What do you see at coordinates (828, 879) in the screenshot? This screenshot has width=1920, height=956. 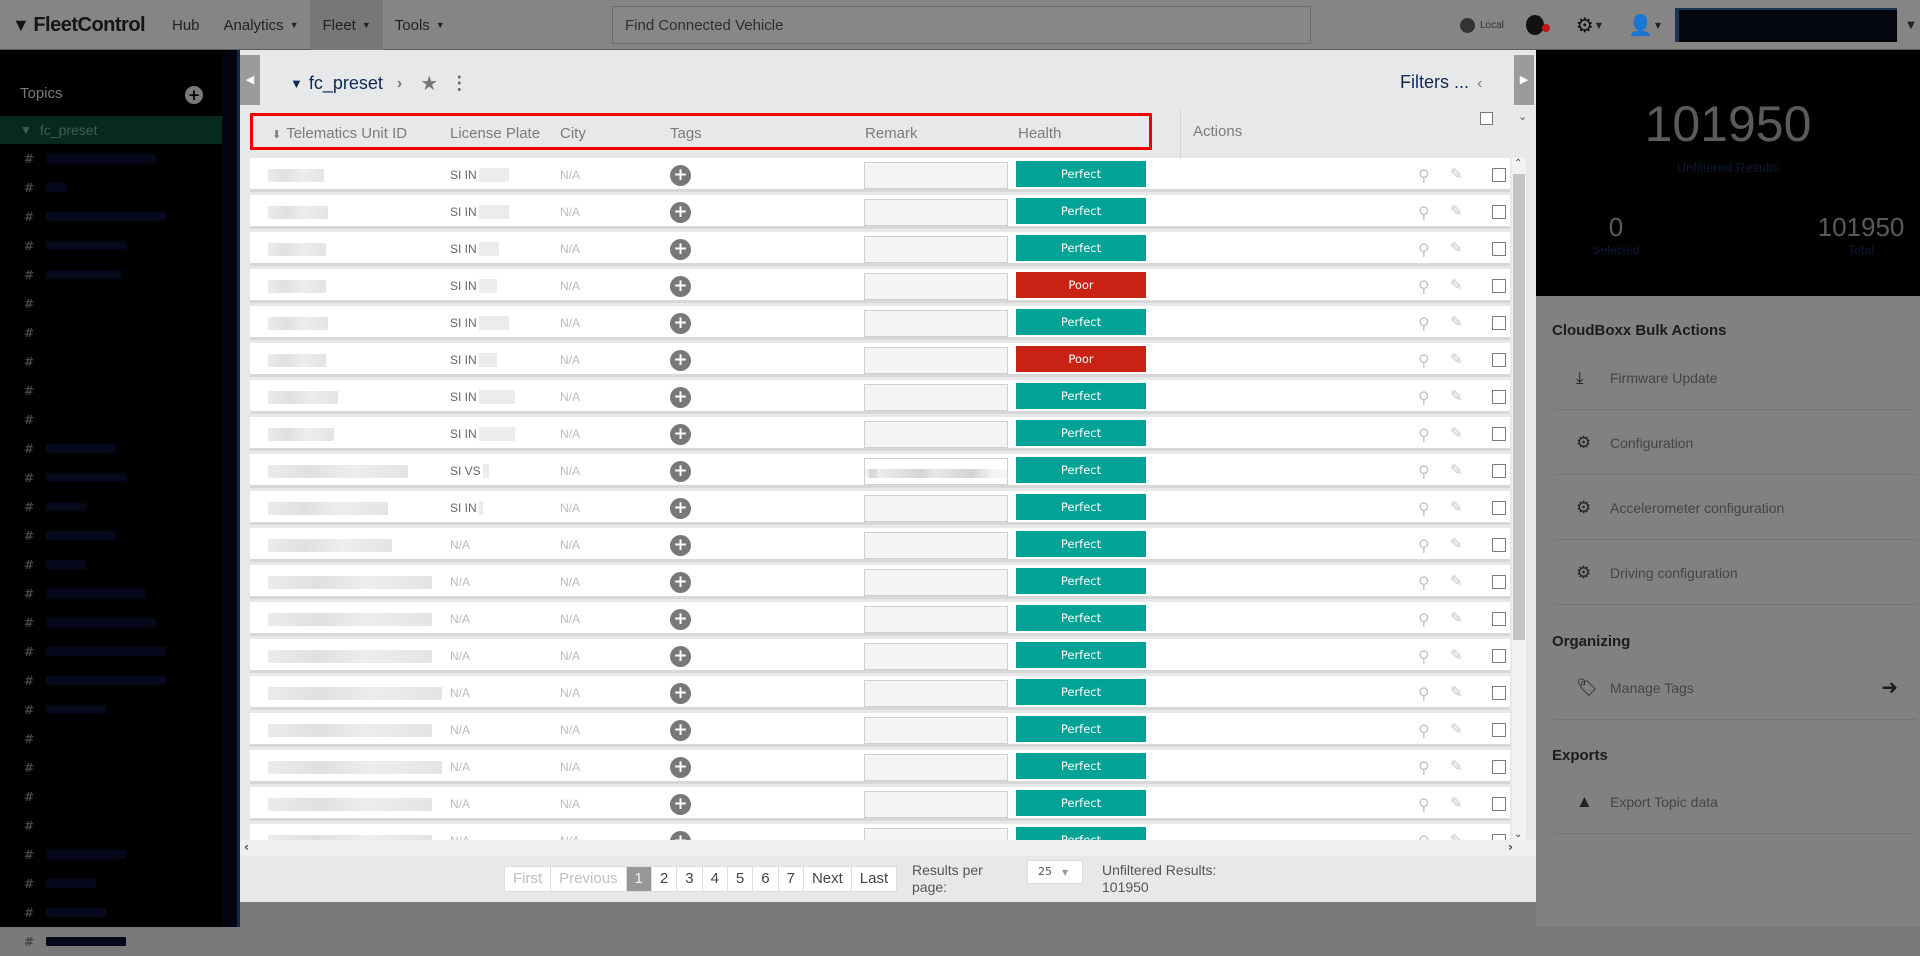 I see `page-next-button: Next` at bounding box center [828, 879].